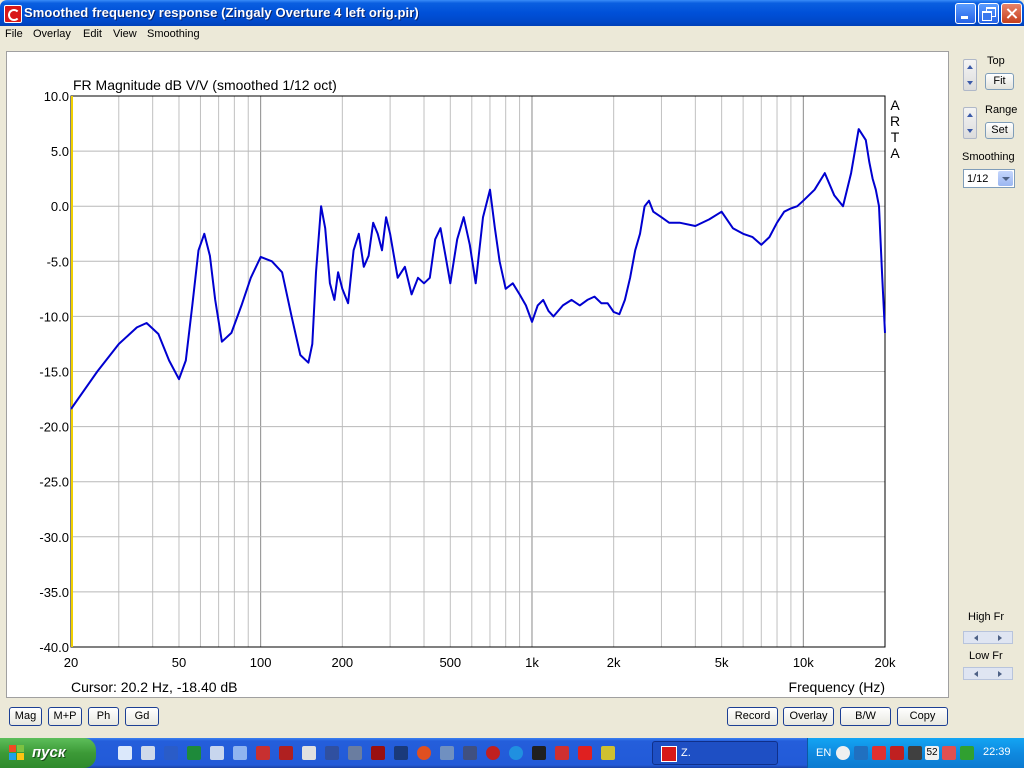 This screenshot has height=768, width=1024. I want to click on taskbar-item-label: Z., so click(686, 753).